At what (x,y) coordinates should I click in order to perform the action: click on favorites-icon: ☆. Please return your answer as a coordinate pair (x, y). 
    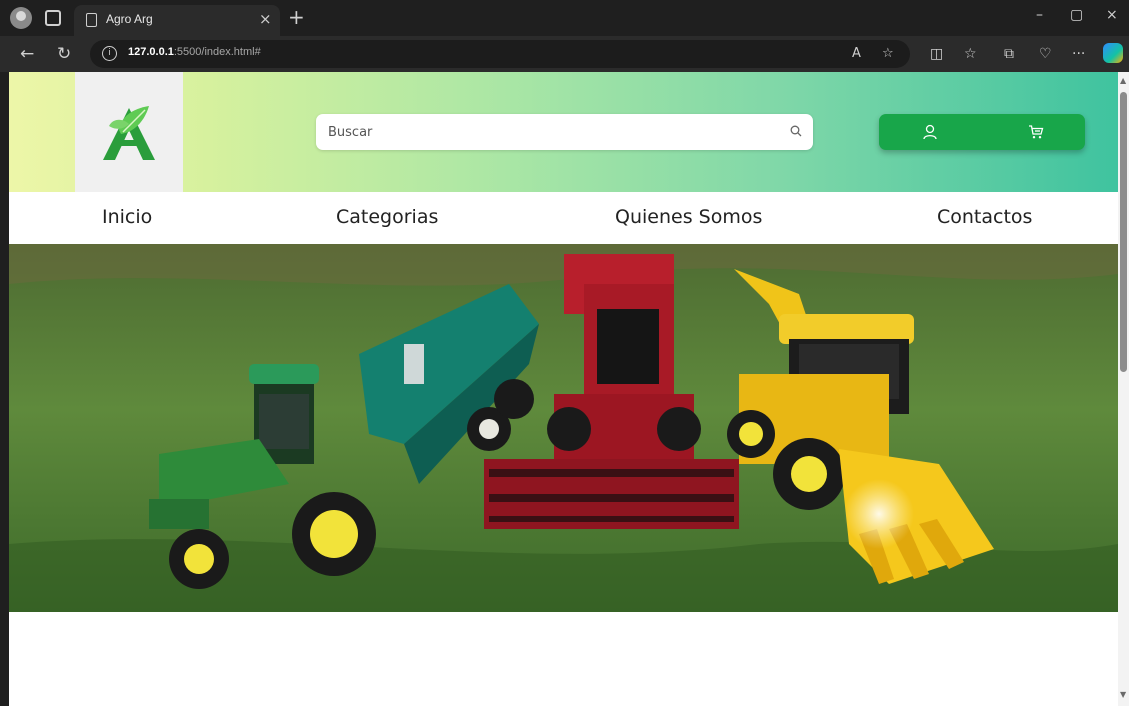
    Looking at the image, I should click on (970, 54).